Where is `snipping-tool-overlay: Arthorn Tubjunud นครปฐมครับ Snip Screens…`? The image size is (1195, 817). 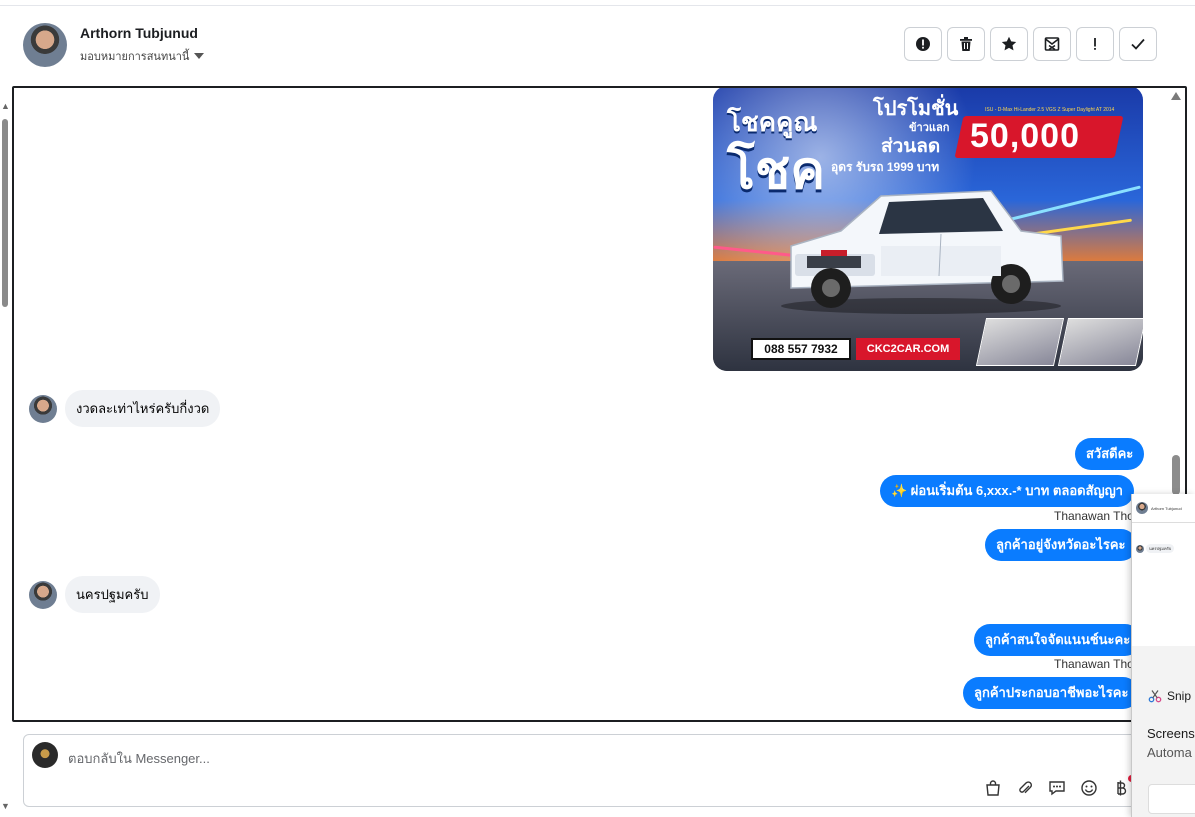
snipping-tool-overlay: Arthorn Tubjunud นครปฐมครับ Snip Screens… is located at coordinates (1163, 655).